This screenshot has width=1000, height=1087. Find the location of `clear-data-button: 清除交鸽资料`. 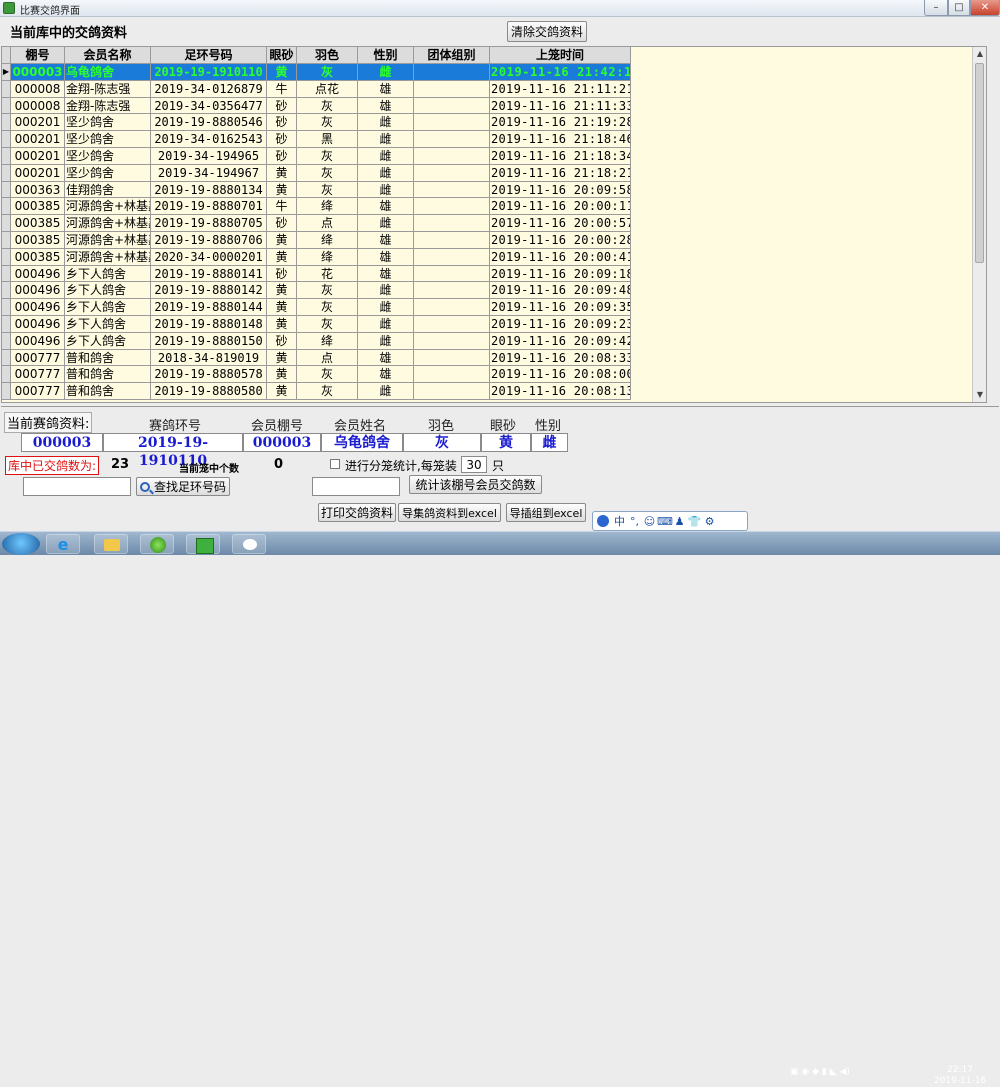

clear-data-button: 清除交鸽资料 is located at coordinates (547, 31).